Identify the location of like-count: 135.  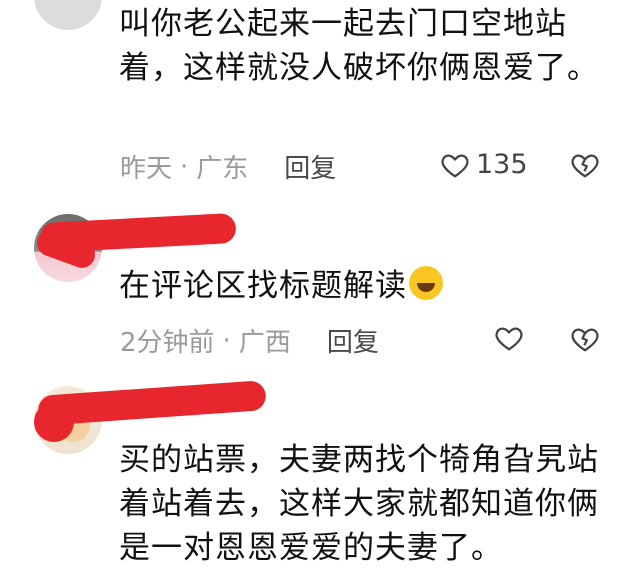
(502, 164).